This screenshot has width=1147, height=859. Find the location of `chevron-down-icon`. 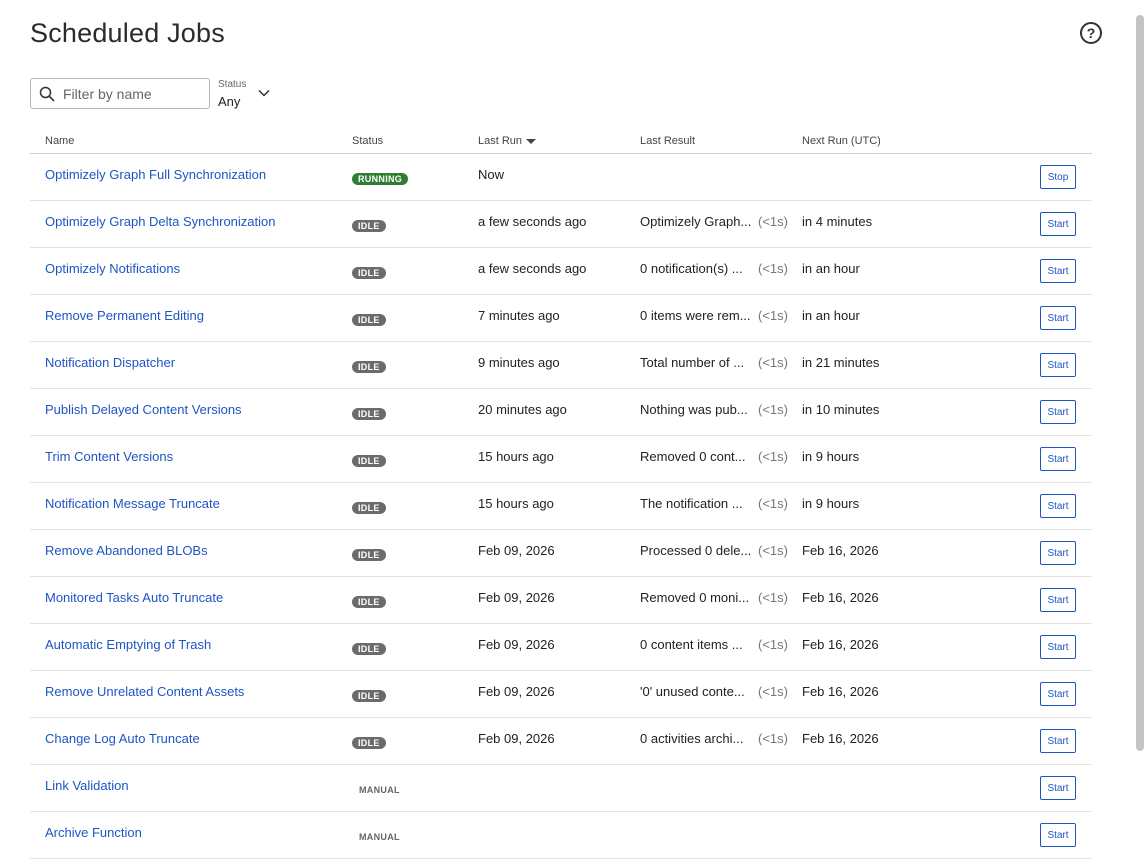

chevron-down-icon is located at coordinates (264, 93).